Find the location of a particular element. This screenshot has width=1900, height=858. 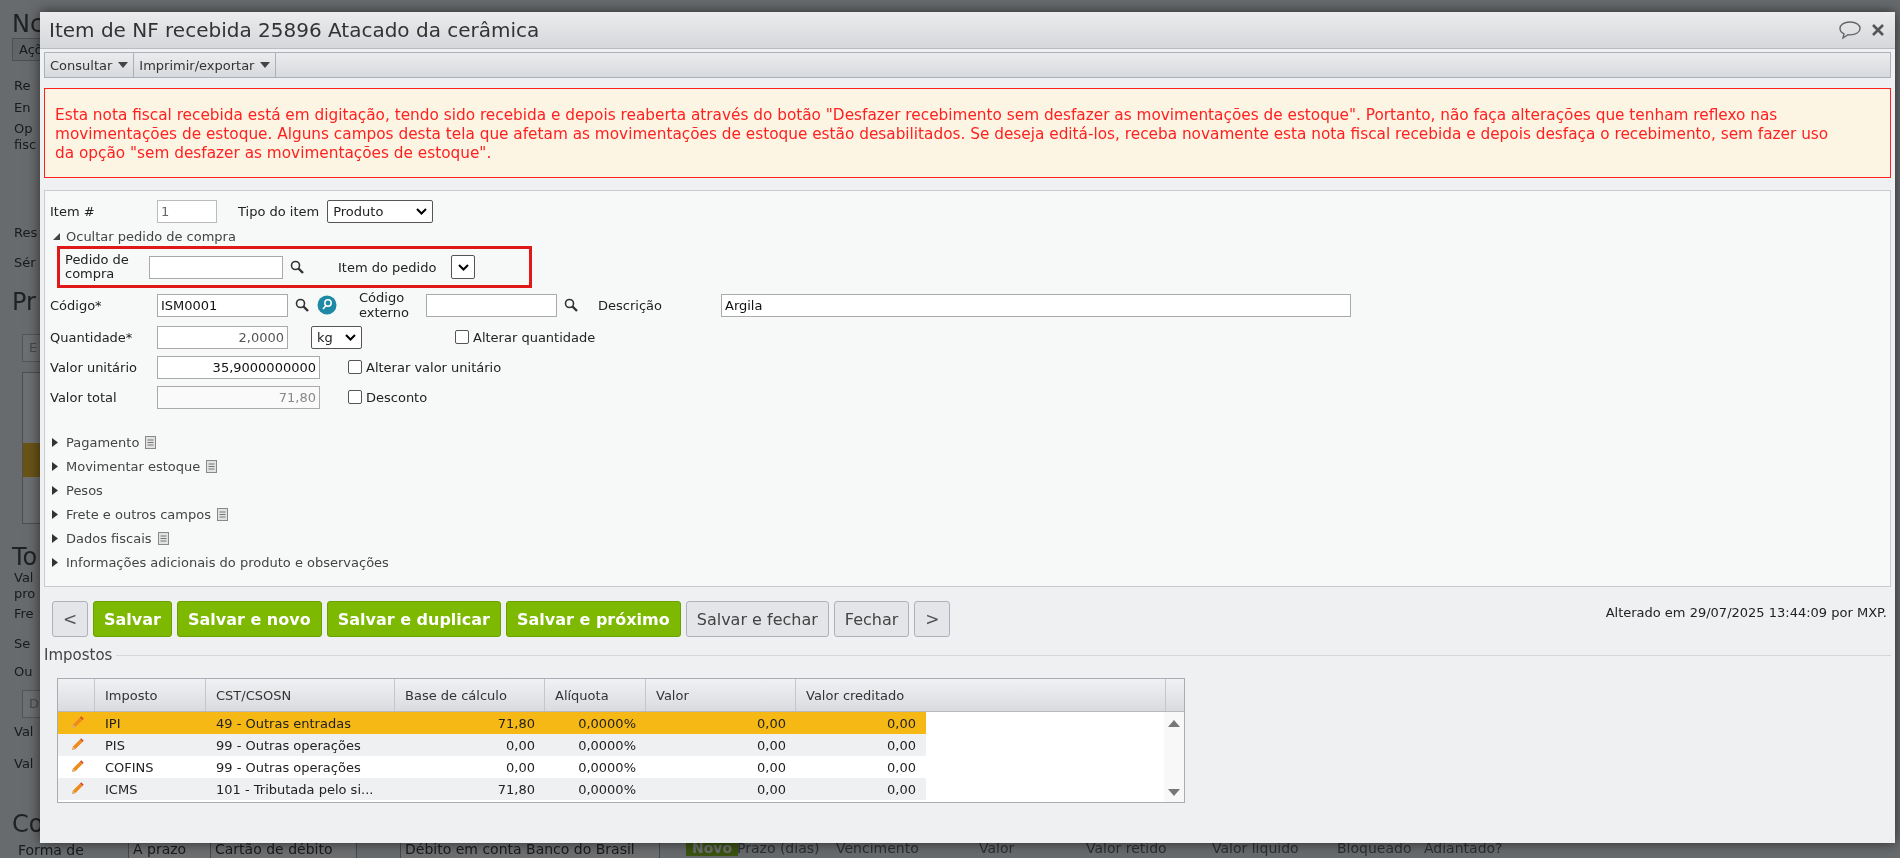

column-header: Adiantado? is located at coordinates (1463, 848).